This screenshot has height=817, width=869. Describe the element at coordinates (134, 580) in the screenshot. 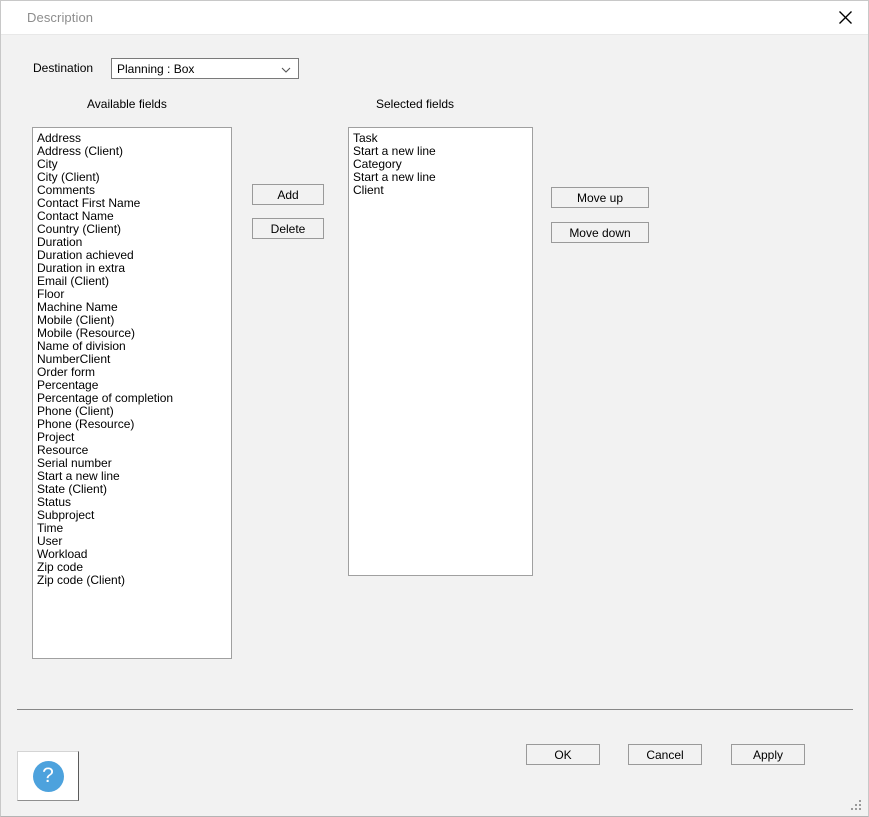

I see `available-field-item: Zip code (Client)` at that location.